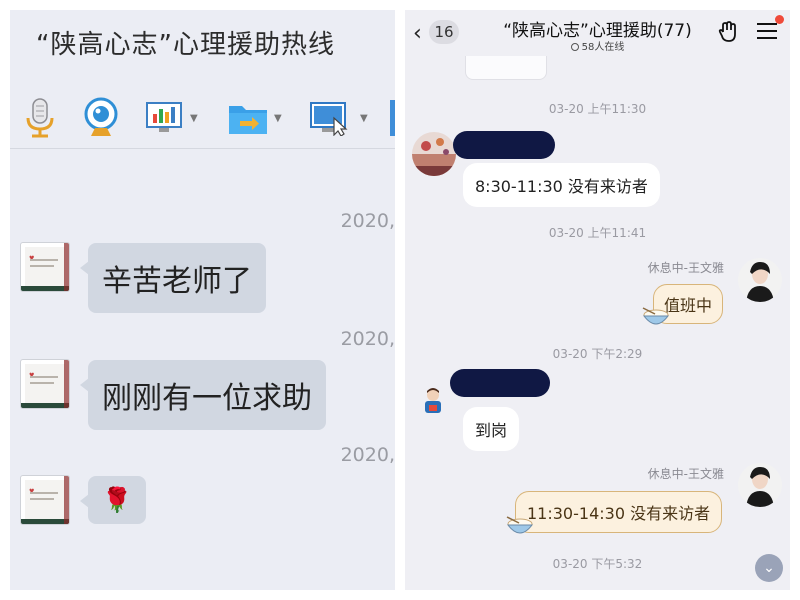  What do you see at coordinates (597, 109) in the screenshot?
I see `timestamp: 03-20 上午11:30` at bounding box center [597, 109].